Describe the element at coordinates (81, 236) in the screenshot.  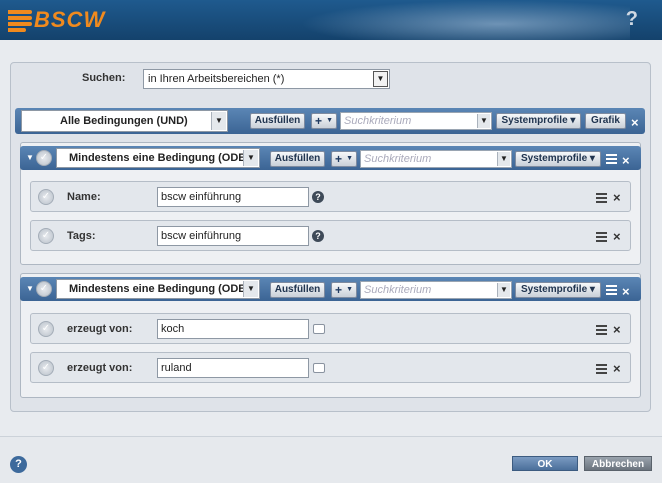
I see `criterion-label: Tags:` at that location.